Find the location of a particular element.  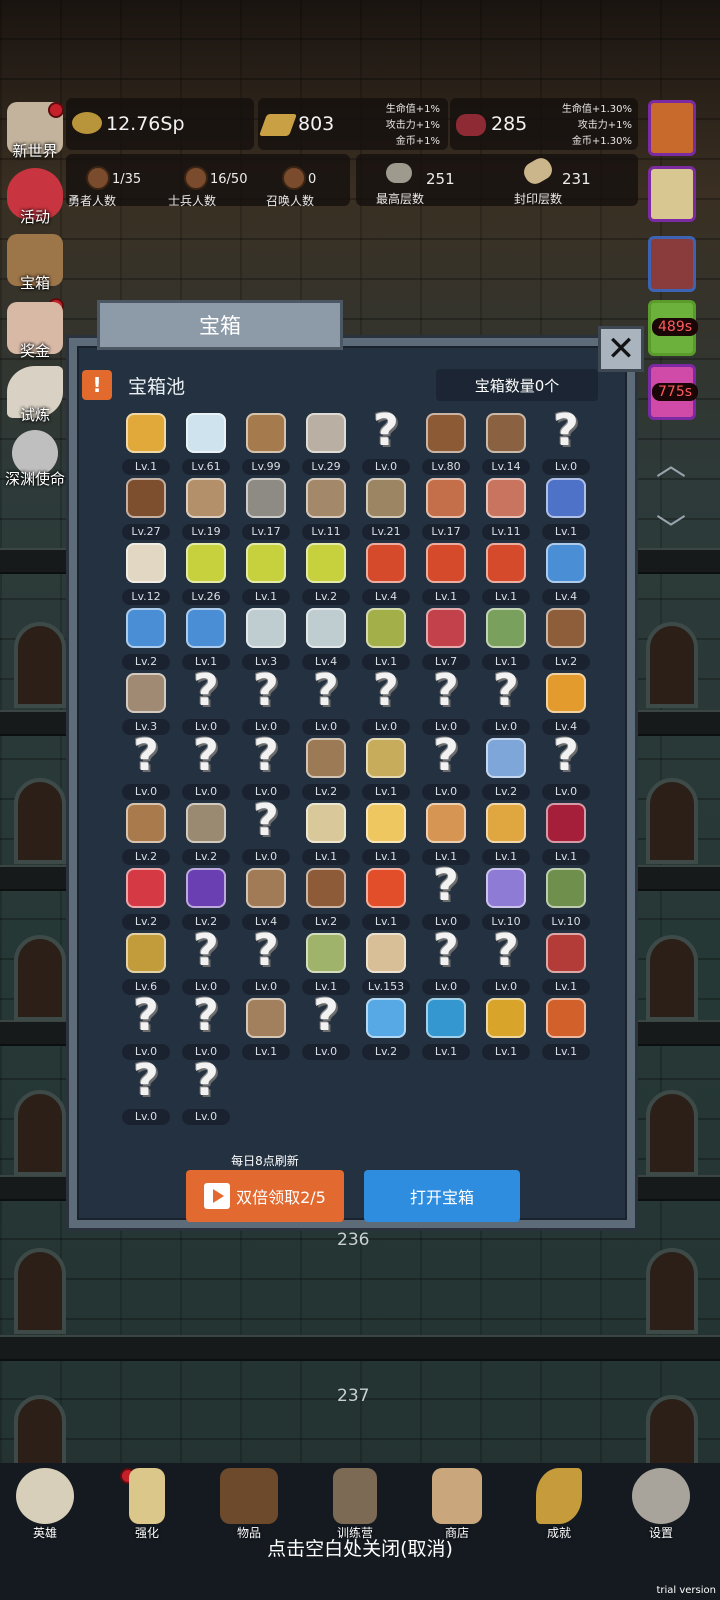

side-chest: 宝箱 is located at coordinates (35, 263).